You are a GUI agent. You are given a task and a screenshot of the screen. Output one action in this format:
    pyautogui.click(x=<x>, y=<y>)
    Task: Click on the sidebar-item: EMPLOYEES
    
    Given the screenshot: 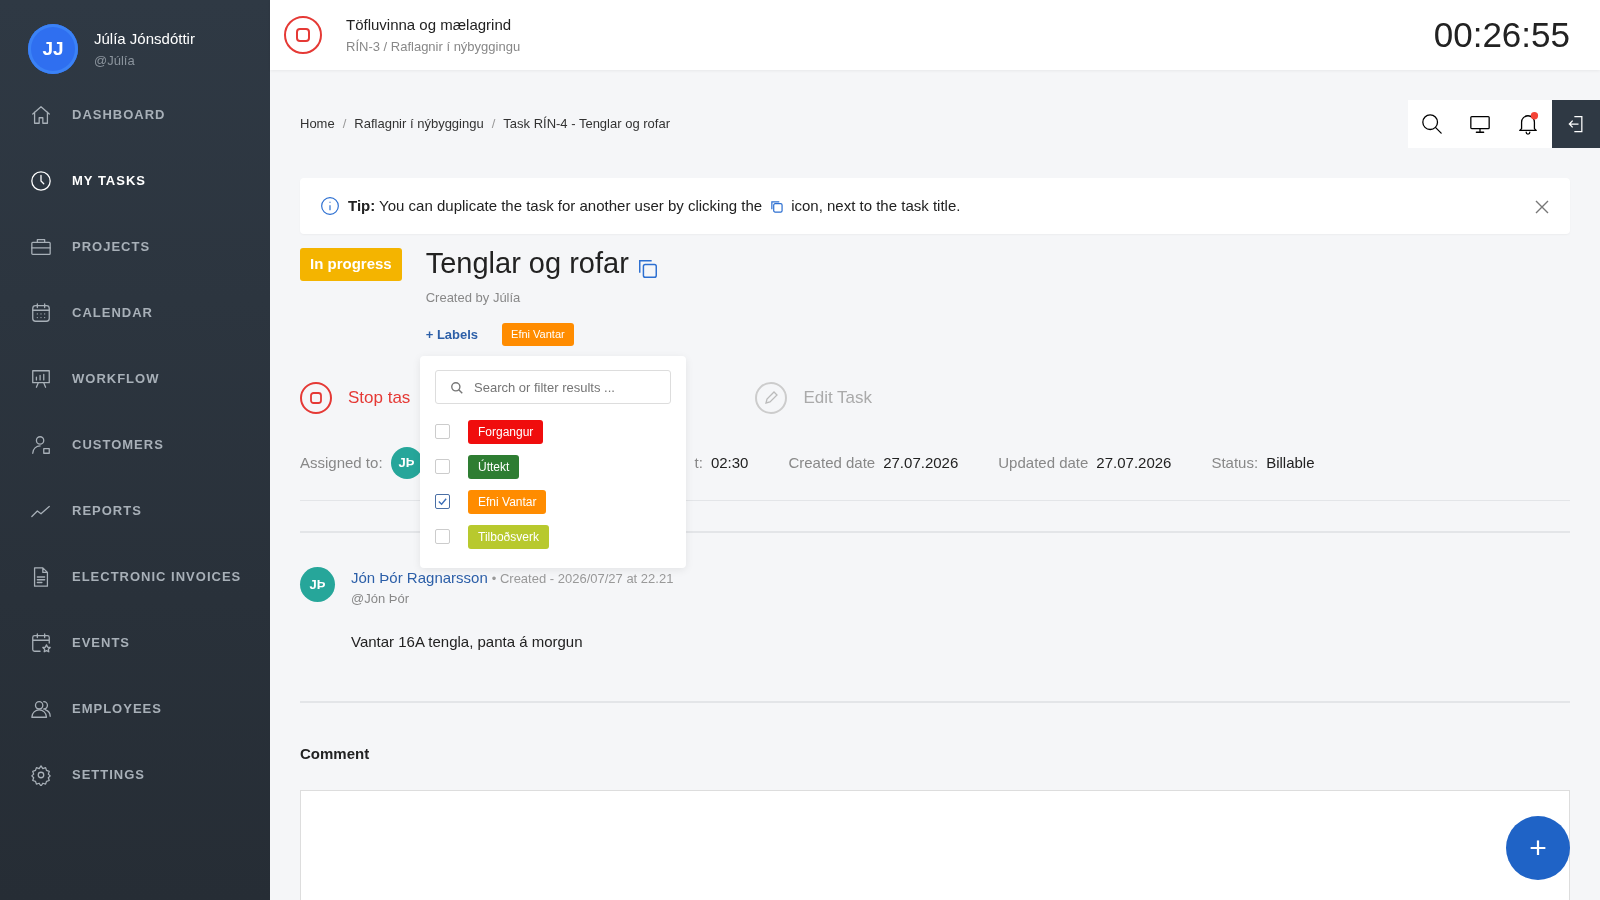 What is the action you would take?
    pyautogui.click(x=135, y=709)
    